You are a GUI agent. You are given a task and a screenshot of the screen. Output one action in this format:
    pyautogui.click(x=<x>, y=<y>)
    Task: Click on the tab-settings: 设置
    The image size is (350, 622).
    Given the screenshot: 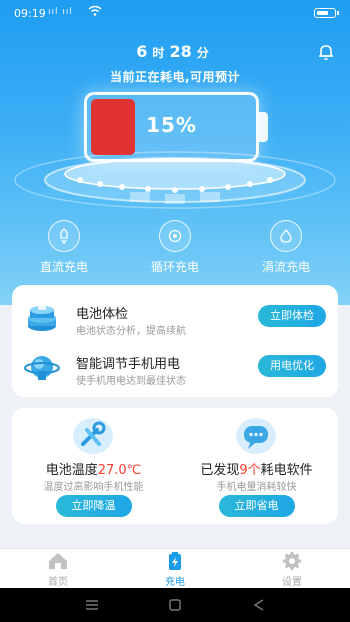 What is the action you would take?
    pyautogui.click(x=292, y=569)
    